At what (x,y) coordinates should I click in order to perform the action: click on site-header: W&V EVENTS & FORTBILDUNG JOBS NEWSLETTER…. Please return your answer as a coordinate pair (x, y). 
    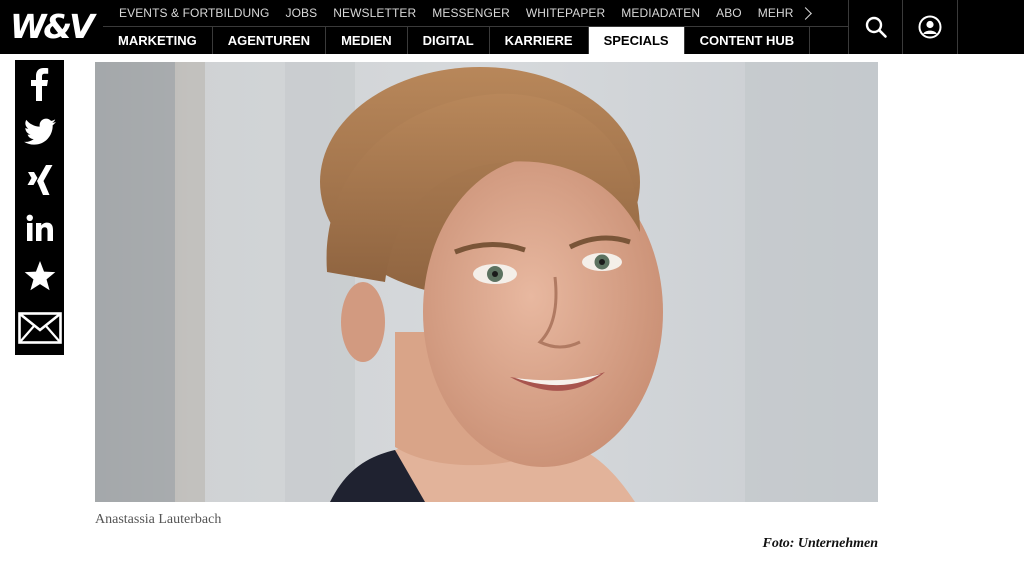
    Looking at the image, I should click on (512, 27).